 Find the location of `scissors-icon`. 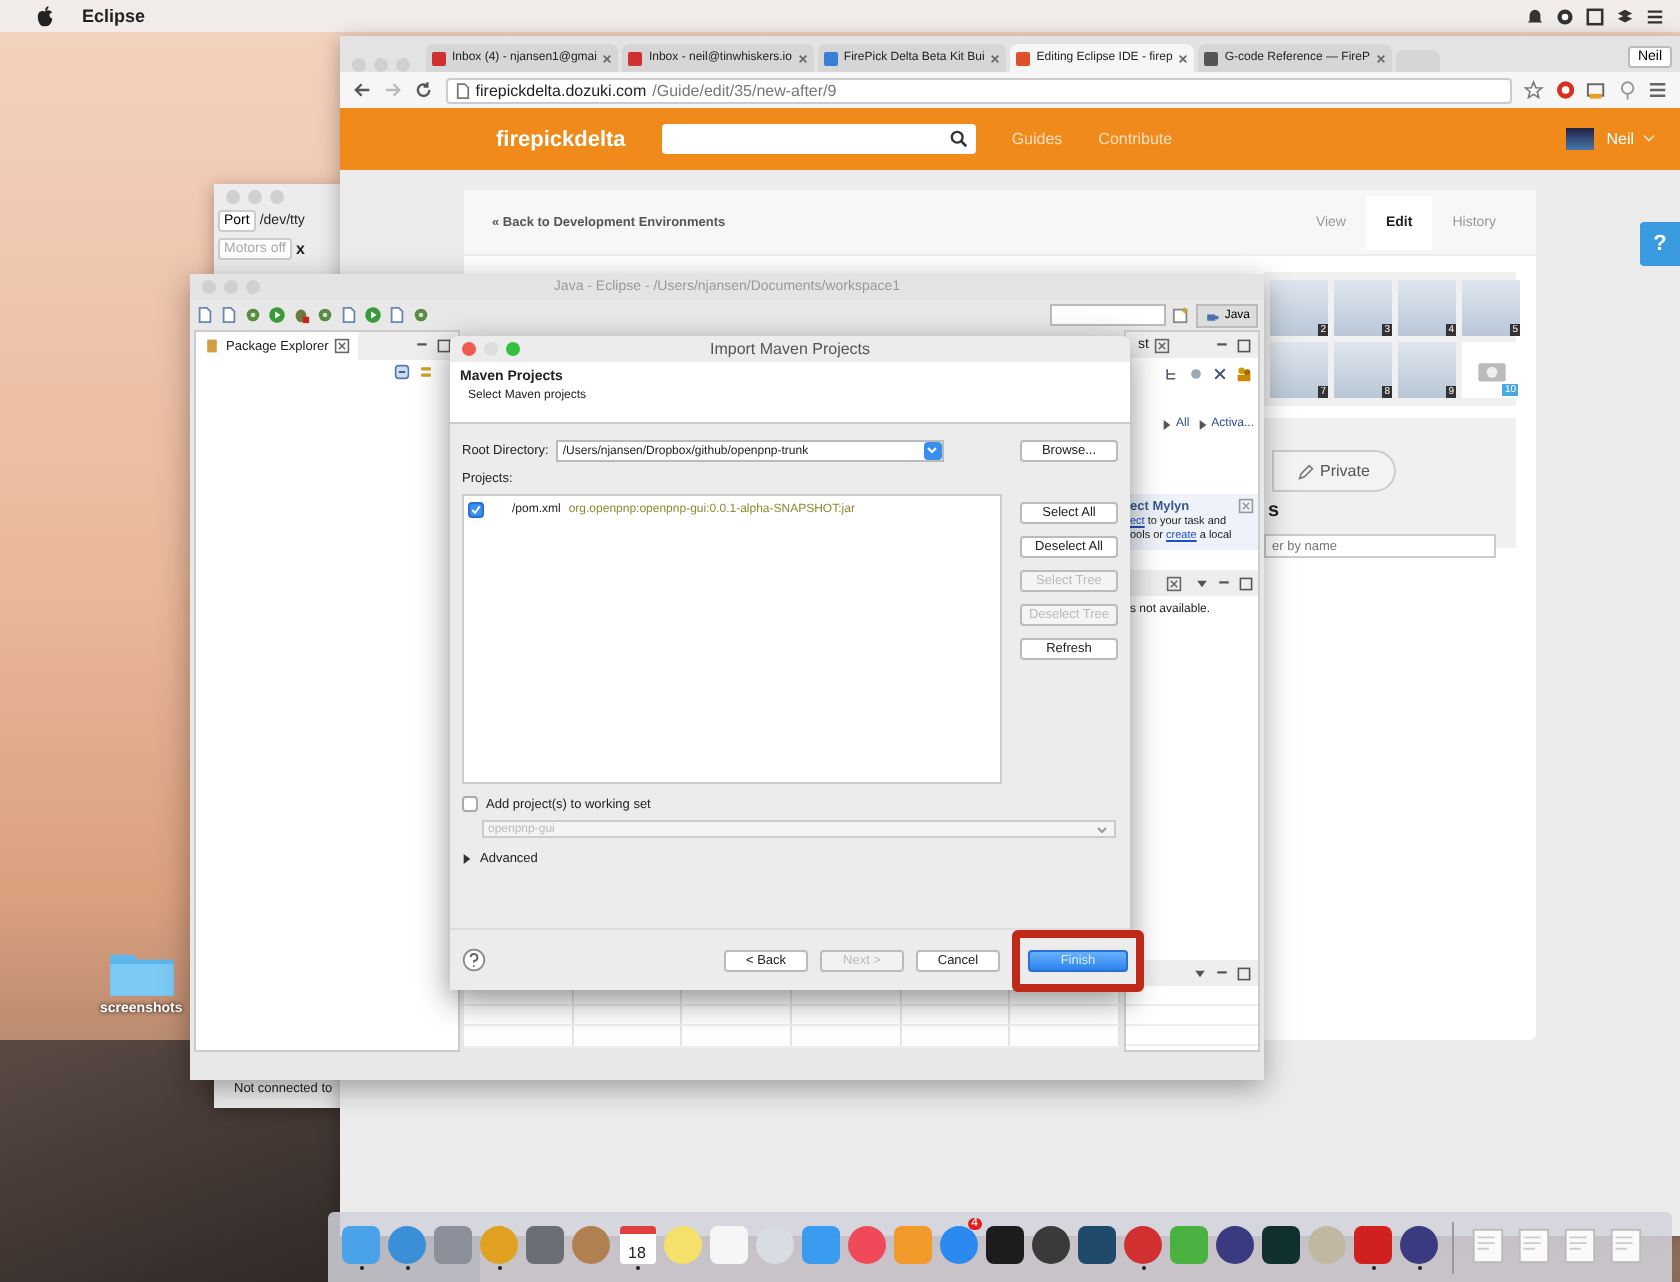

scissors-icon is located at coordinates (1220, 374).